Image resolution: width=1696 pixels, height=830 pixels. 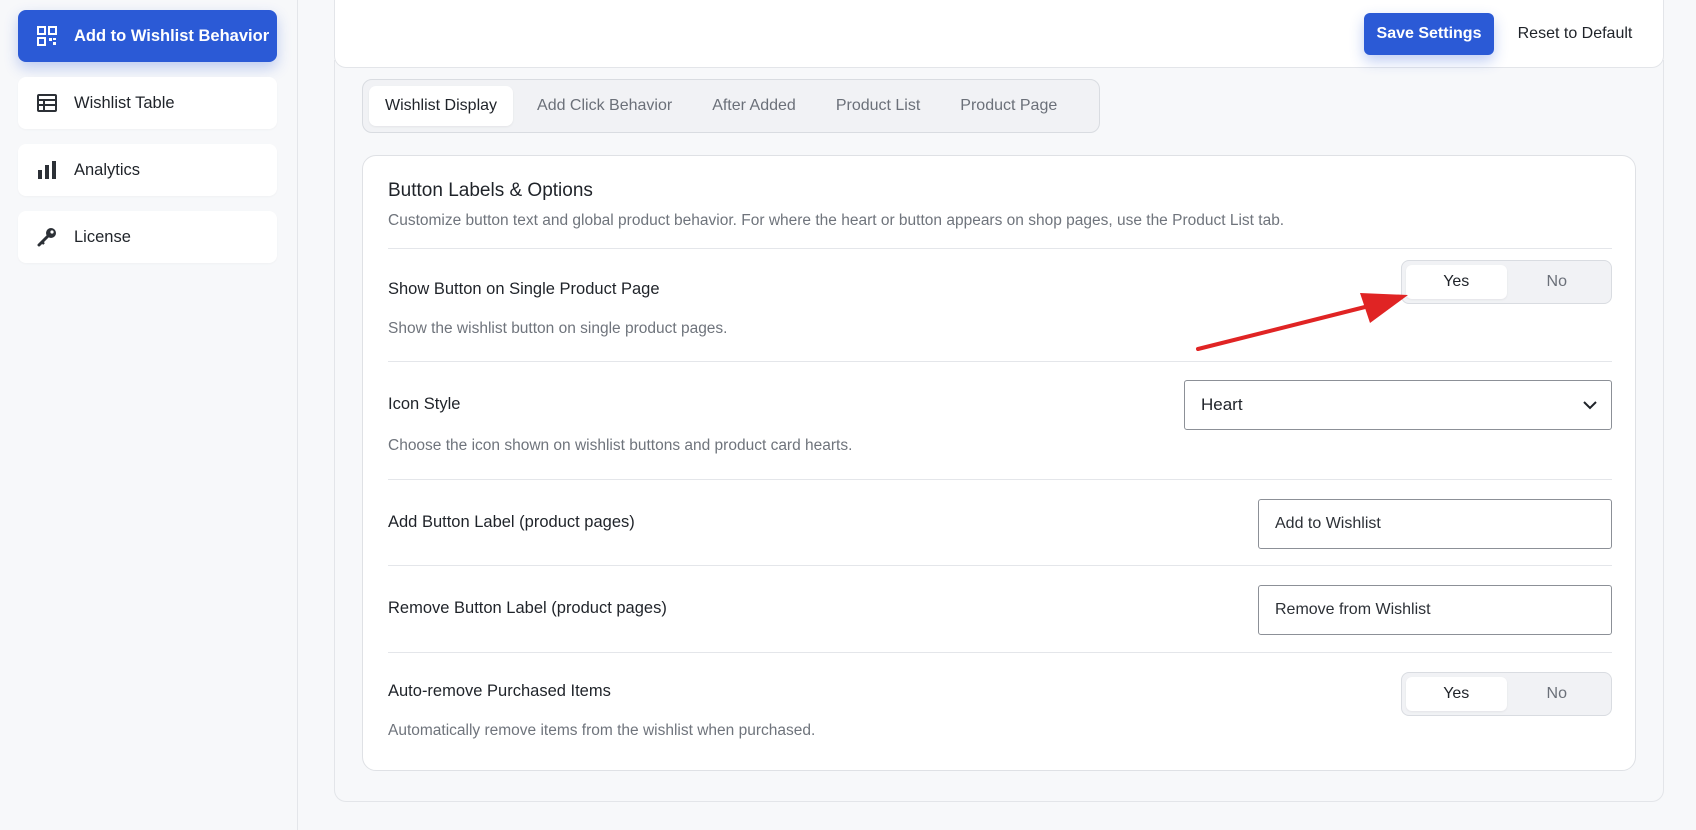 What do you see at coordinates (47, 103) in the screenshot?
I see `table-icon` at bounding box center [47, 103].